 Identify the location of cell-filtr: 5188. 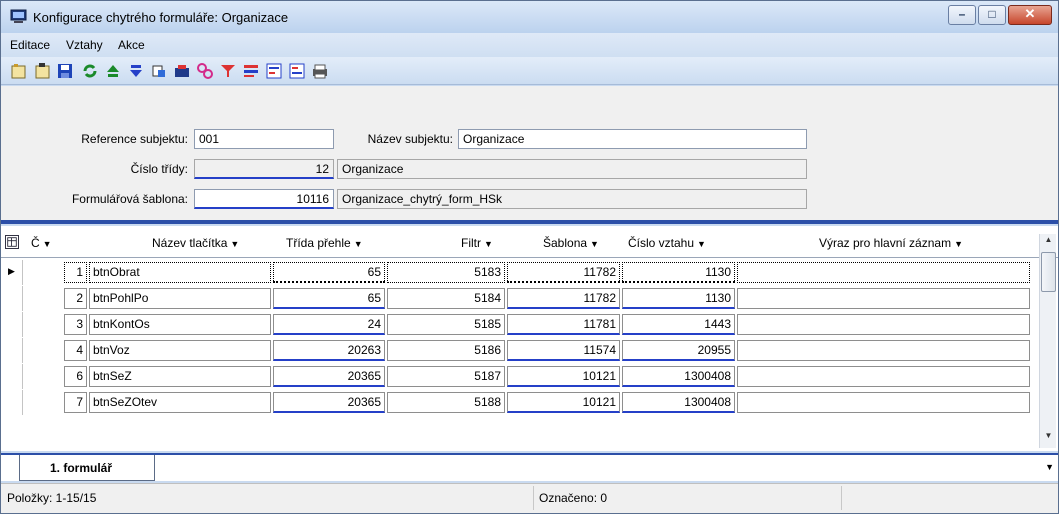
(446, 402).